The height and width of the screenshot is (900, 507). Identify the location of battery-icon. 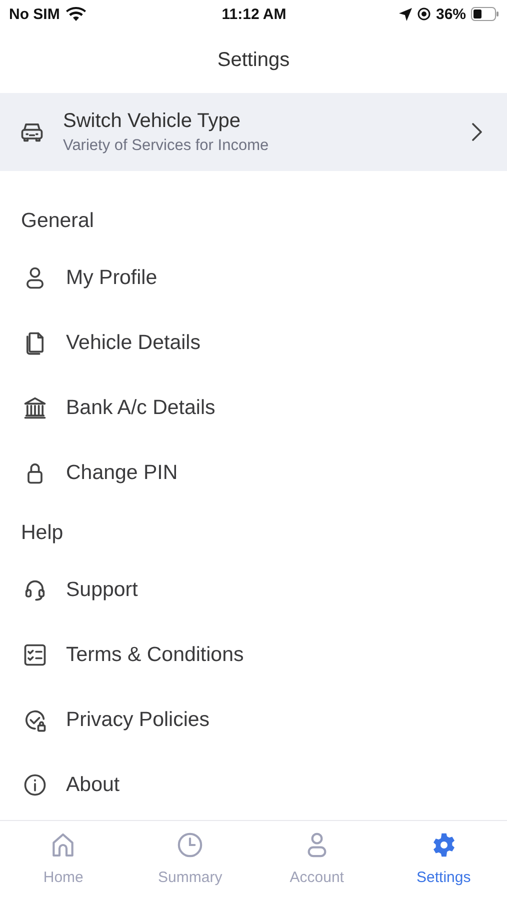
(485, 14).